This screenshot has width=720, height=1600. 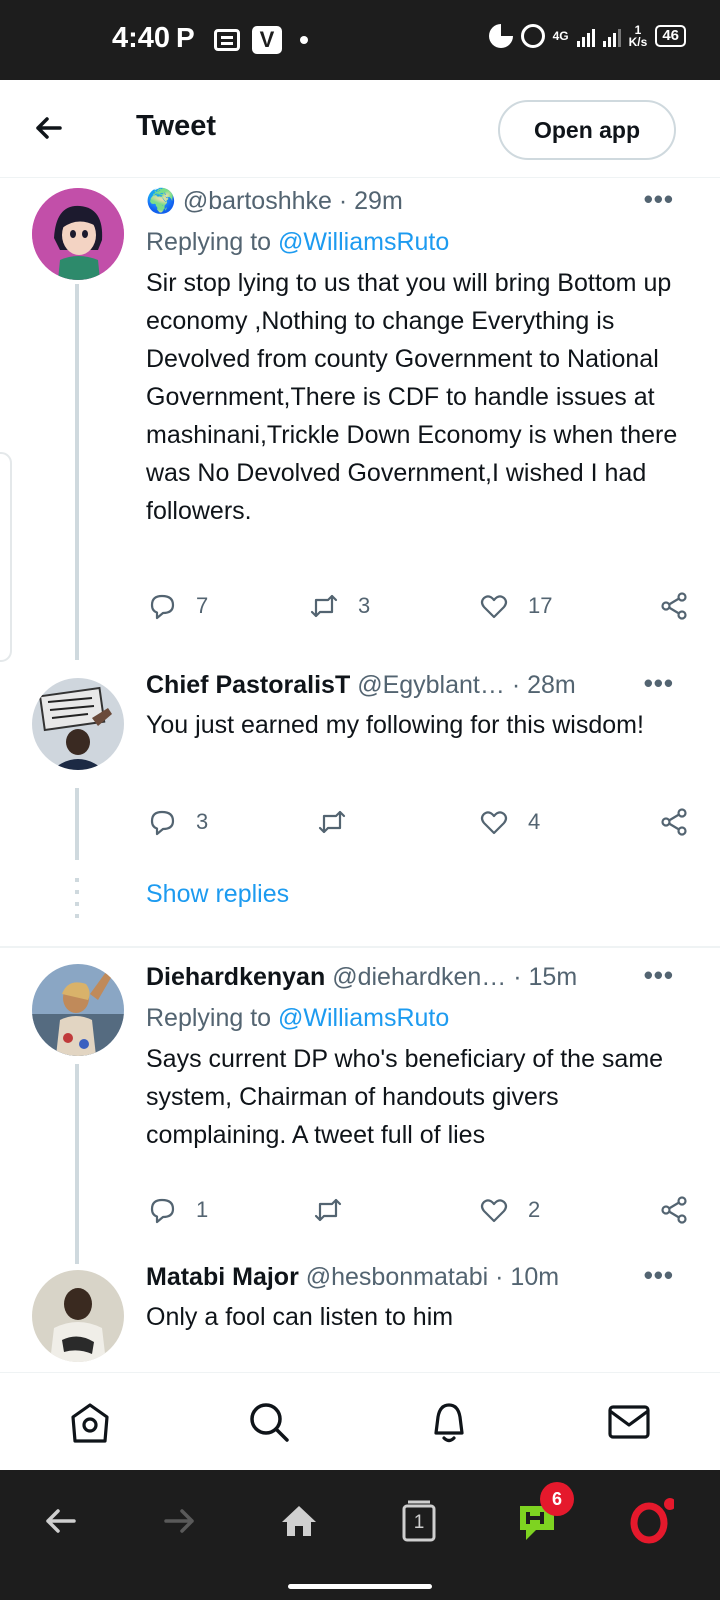 What do you see at coordinates (397, 1277) in the screenshot?
I see `tweet-handle: @hesbonmatabi` at bounding box center [397, 1277].